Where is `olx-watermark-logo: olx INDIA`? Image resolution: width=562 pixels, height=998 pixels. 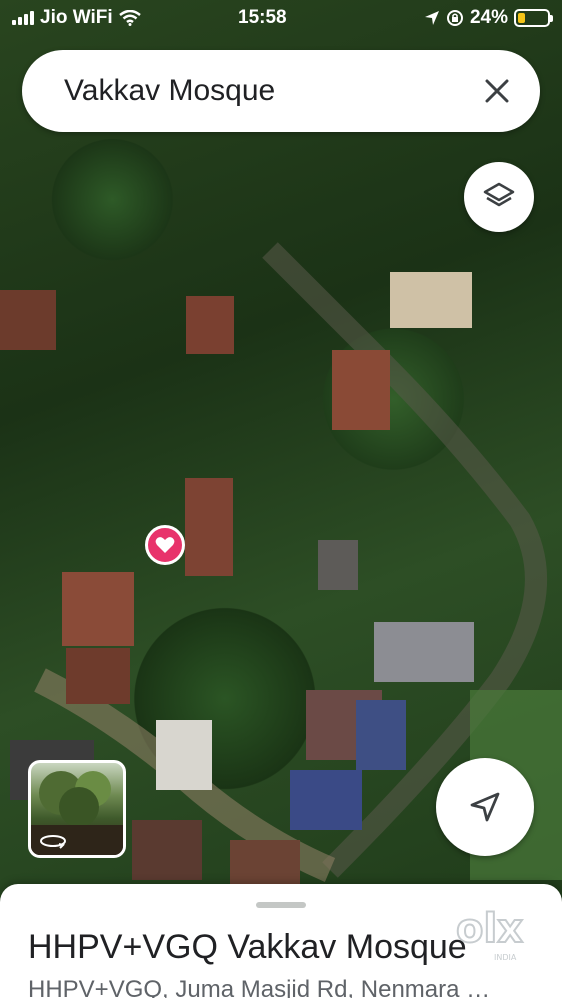
olx-watermark-logo: olx INDIA is located at coordinates (489, 933).